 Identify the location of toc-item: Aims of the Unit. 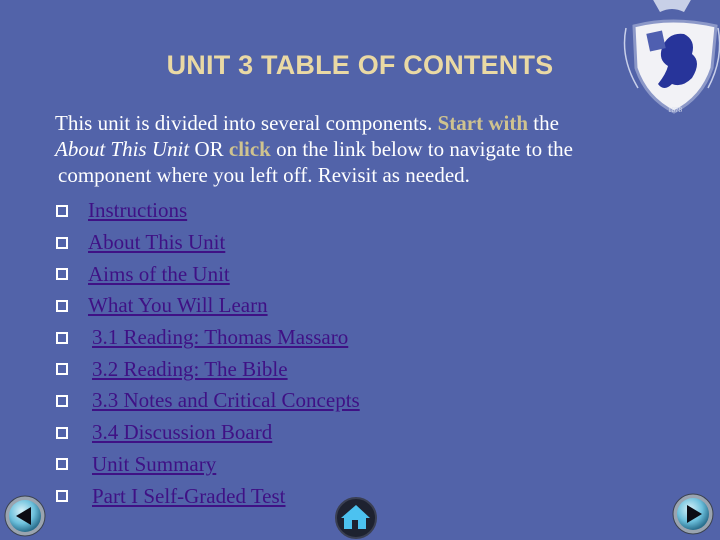
(207, 274).